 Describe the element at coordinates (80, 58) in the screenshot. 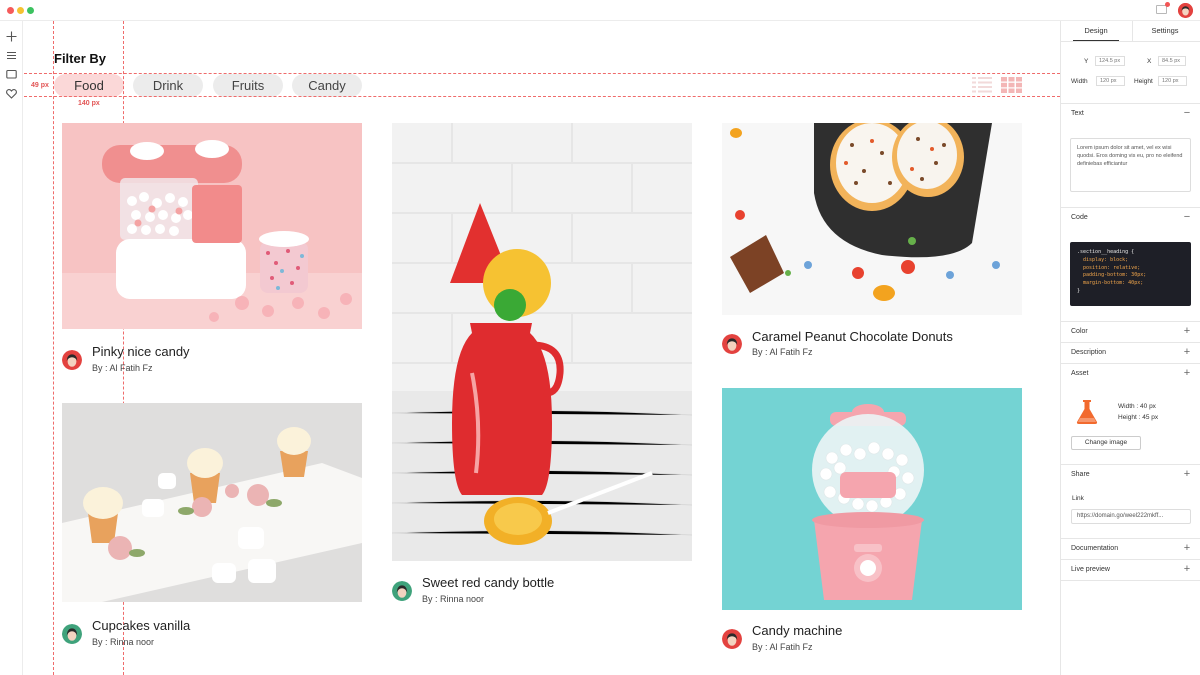

I see `filter-title: Filter By` at that location.